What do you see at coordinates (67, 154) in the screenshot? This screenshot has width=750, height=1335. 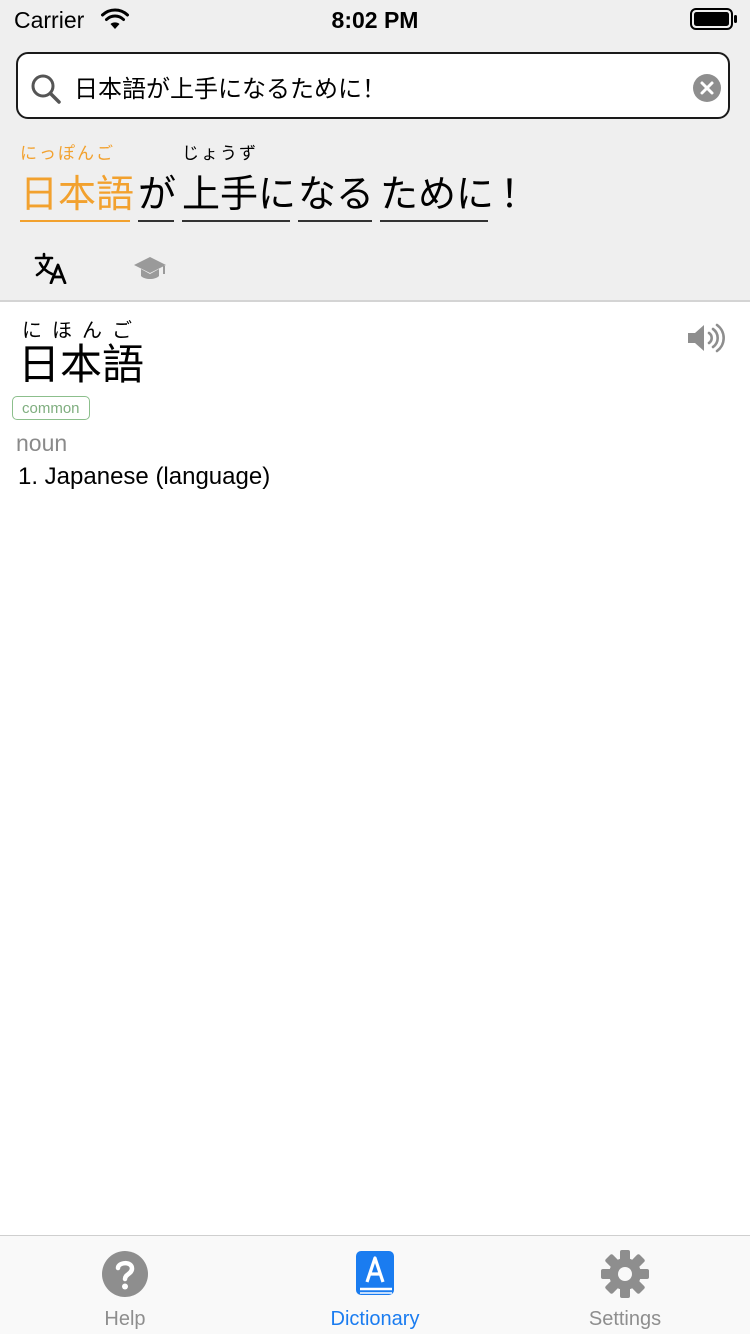 I see `token-furigana: にっぽんご` at bounding box center [67, 154].